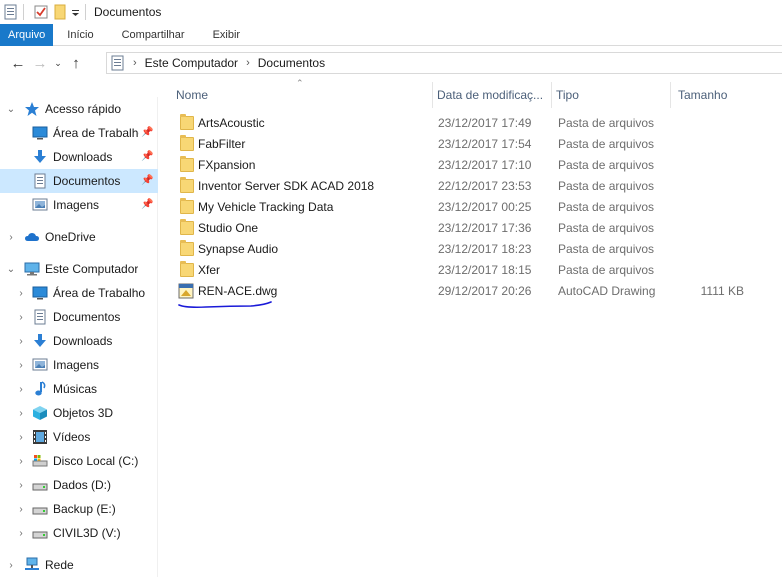 The width and height of the screenshot is (782, 577). Describe the element at coordinates (79, 109) in the screenshot. I see `nav-quick-access: ⌄ Acesso rápido` at that location.